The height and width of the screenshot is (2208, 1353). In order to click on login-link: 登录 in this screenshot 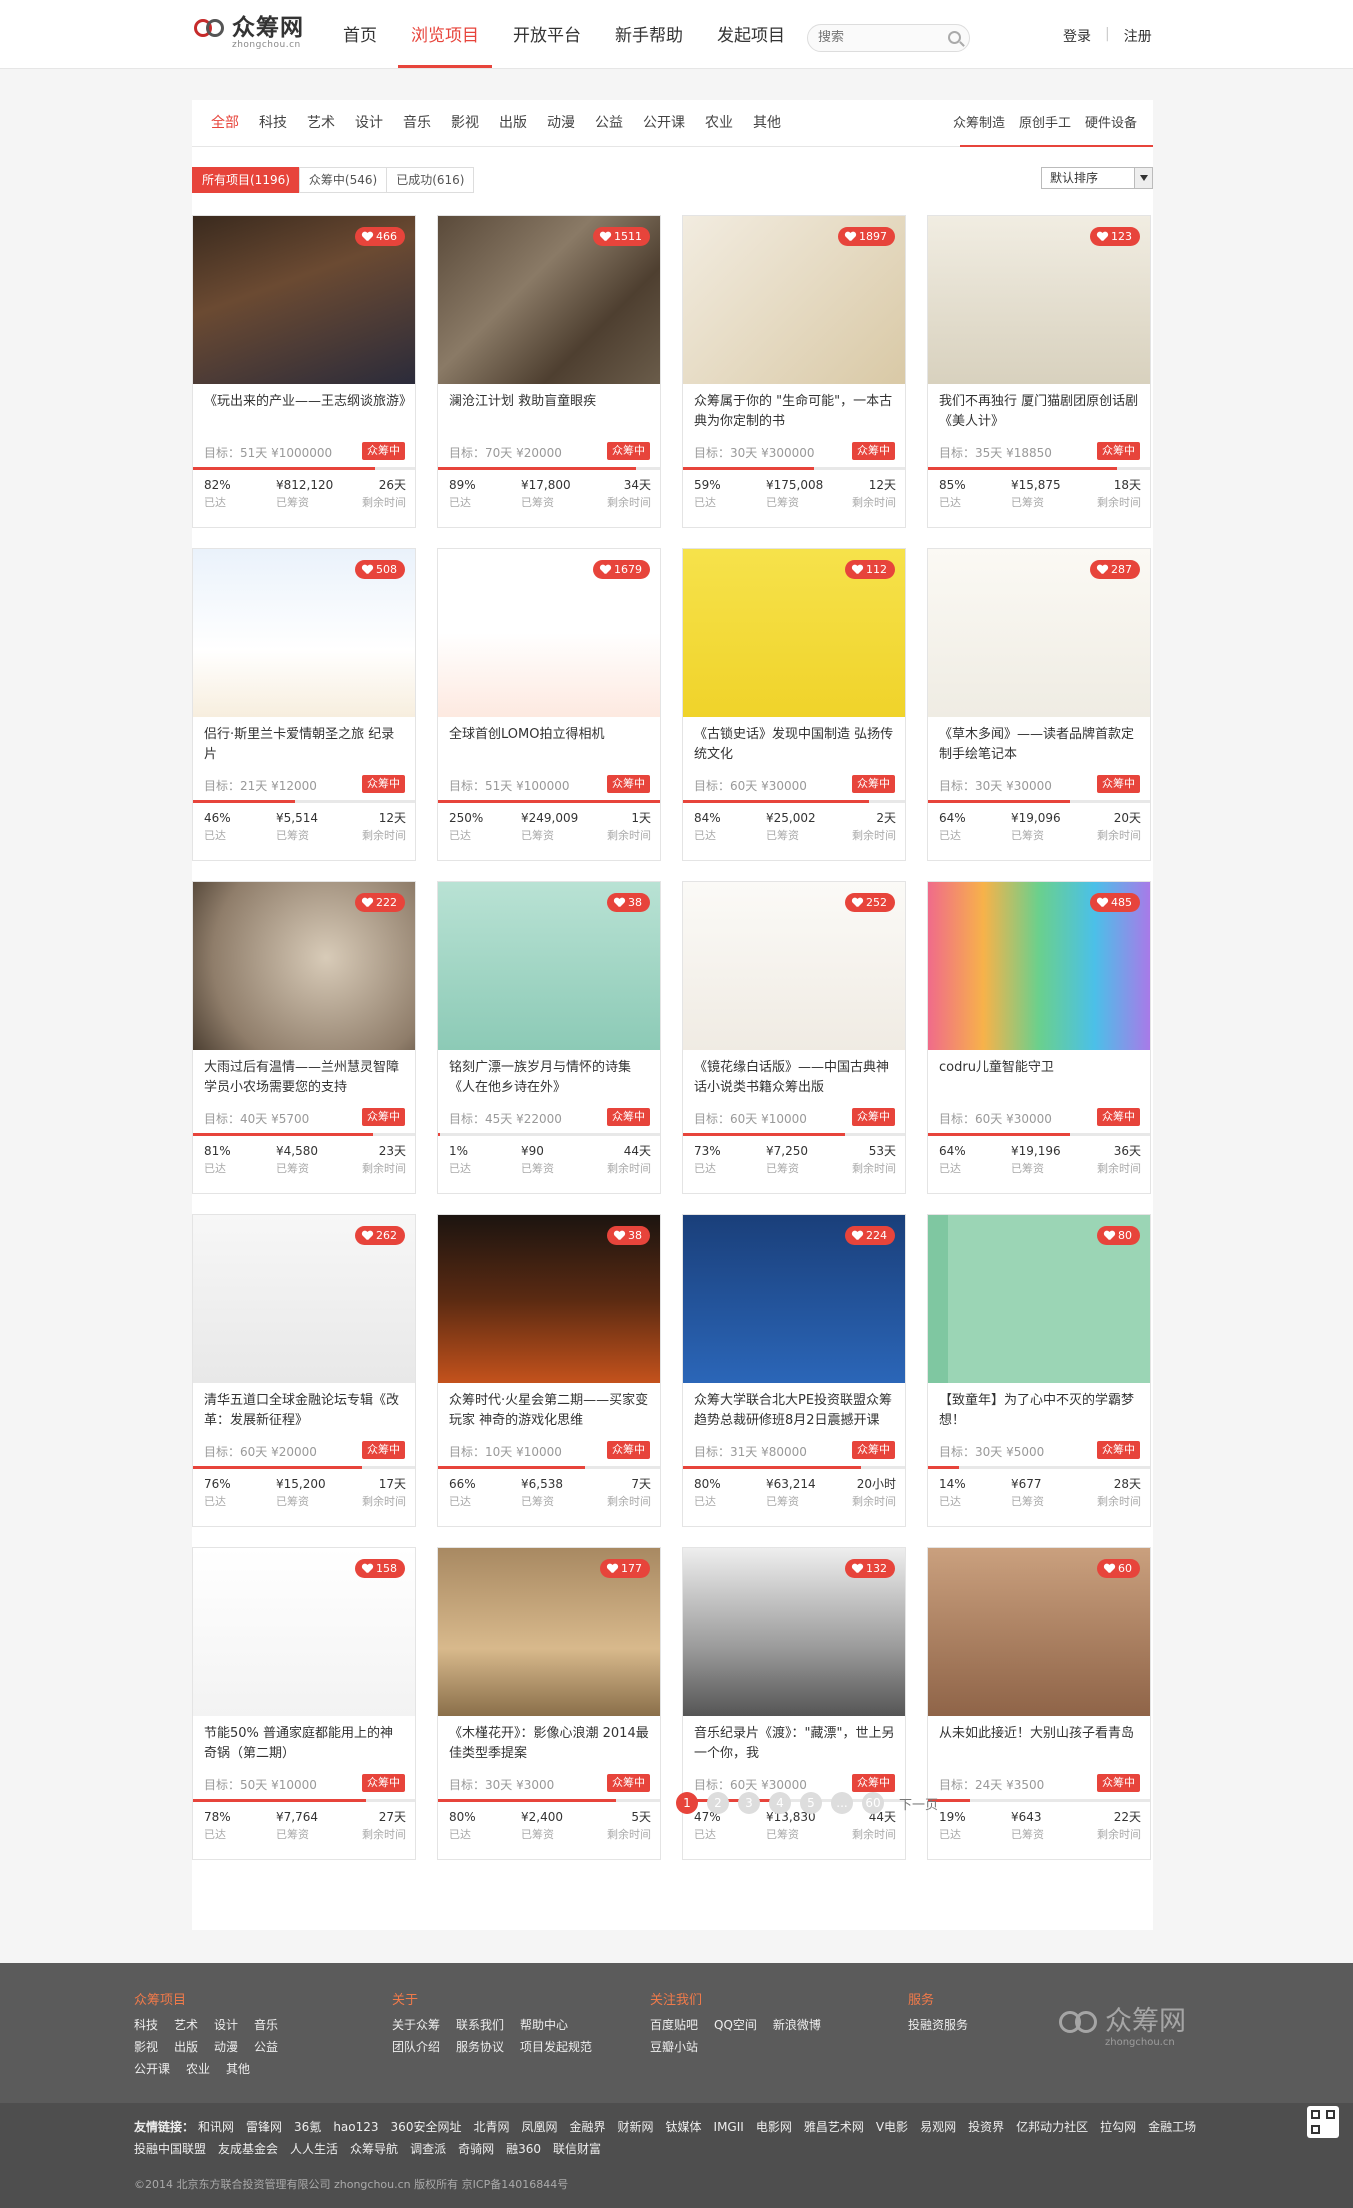, I will do `click(1077, 36)`.